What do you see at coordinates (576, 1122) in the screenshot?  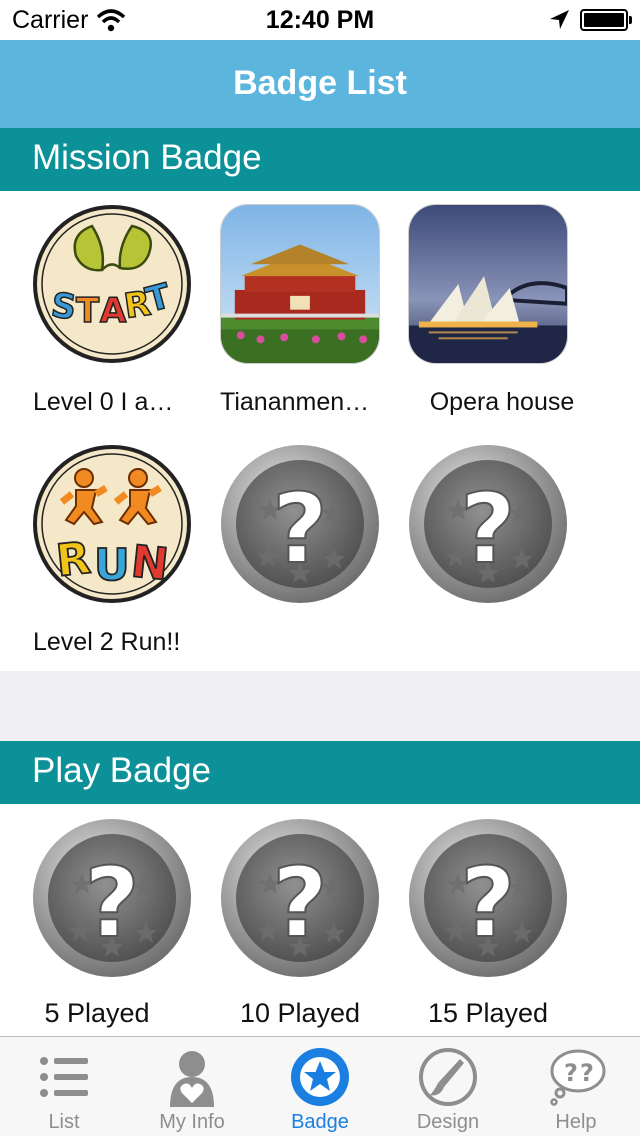 I see `tab-label: Help` at bounding box center [576, 1122].